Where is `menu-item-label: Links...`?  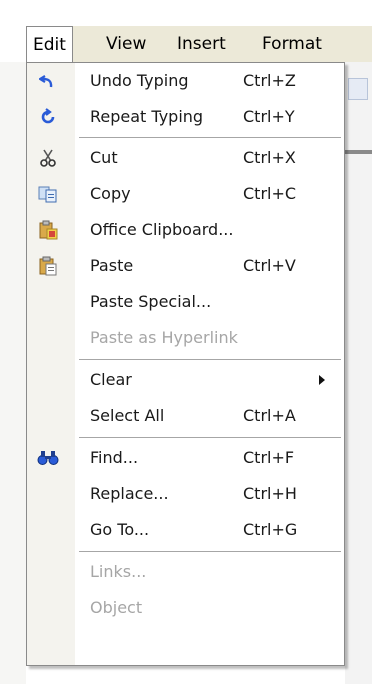
menu-item-label: Links... is located at coordinates (118, 571).